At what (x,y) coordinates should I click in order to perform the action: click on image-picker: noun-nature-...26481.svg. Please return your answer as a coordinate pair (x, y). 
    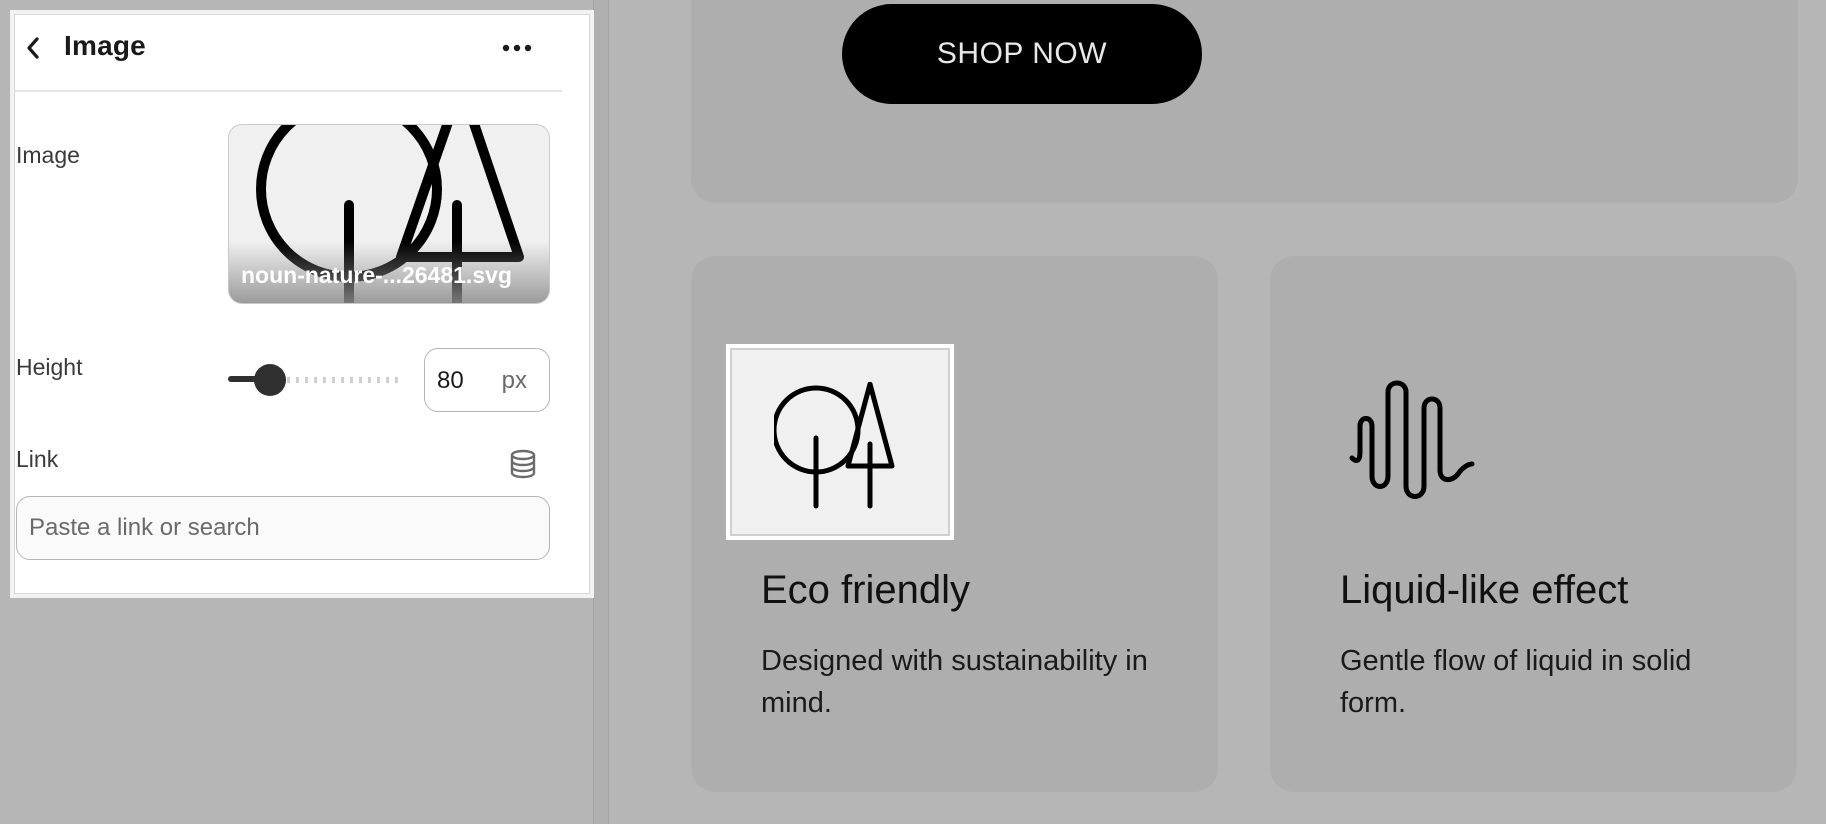
    Looking at the image, I should click on (389, 214).